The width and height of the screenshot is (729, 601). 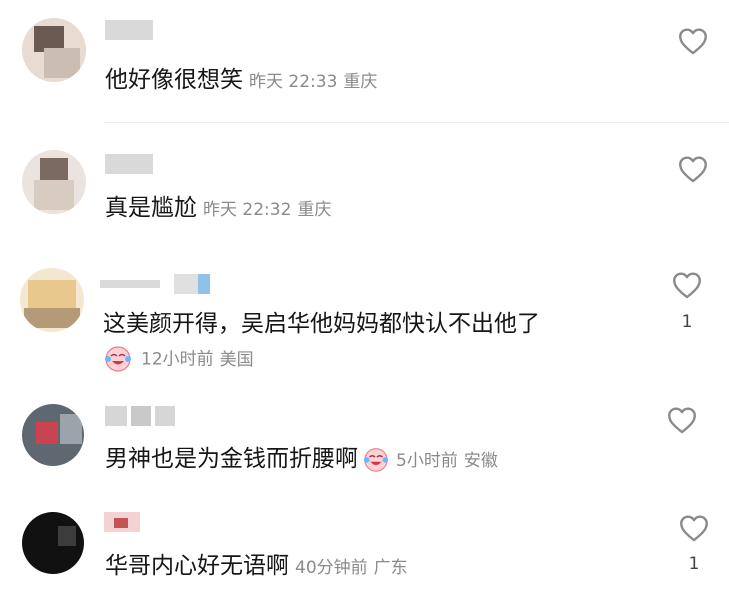 What do you see at coordinates (480, 461) in the screenshot?
I see `comment-location: 安徽` at bounding box center [480, 461].